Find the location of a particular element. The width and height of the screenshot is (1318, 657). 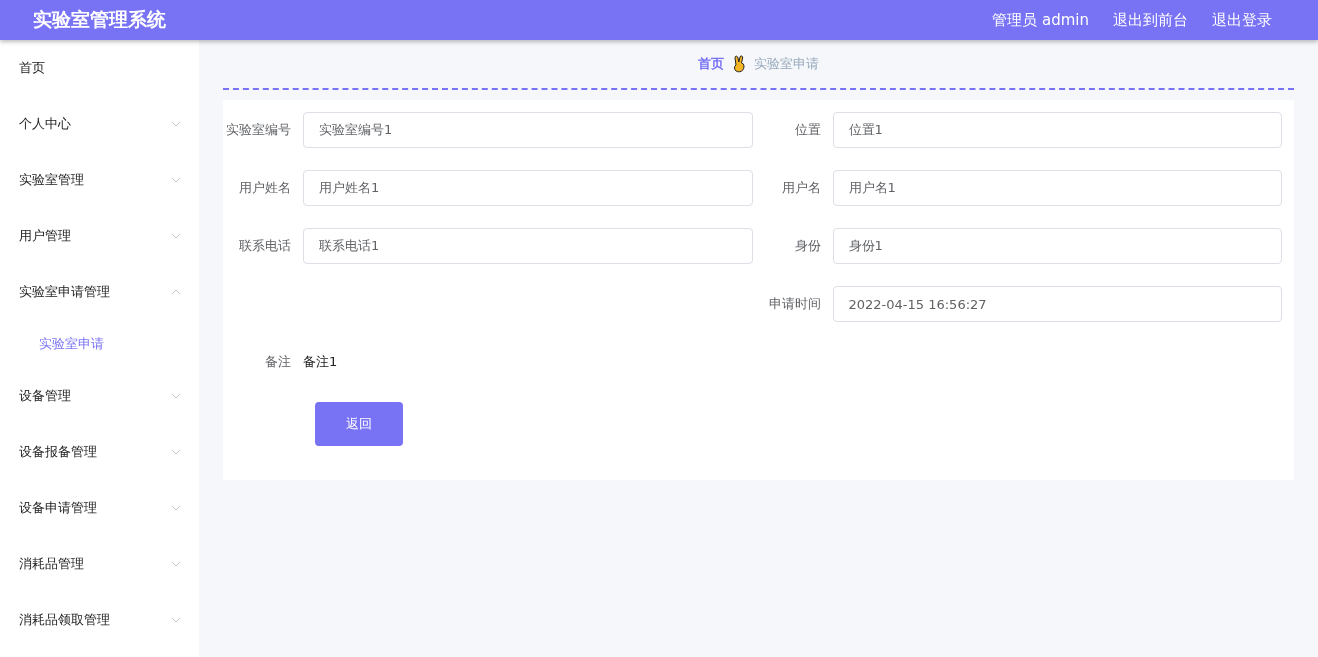

sidebar-item: 设备管理 is located at coordinates (99, 396).